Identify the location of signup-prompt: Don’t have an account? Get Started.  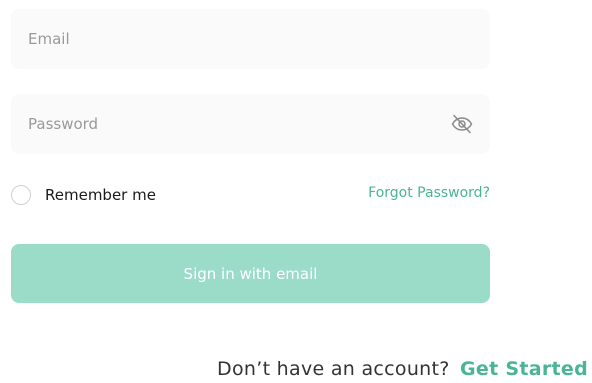
(402, 369).